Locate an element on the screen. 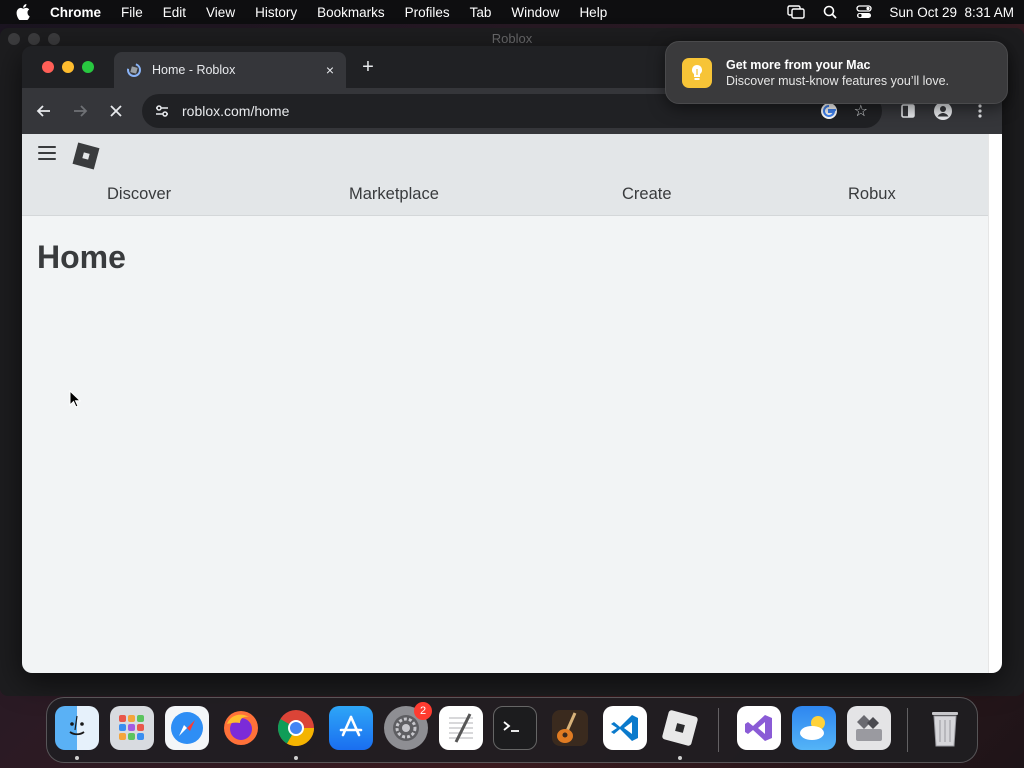 The height and width of the screenshot is (768, 1024). page-scrollbar is located at coordinates (995, 403).